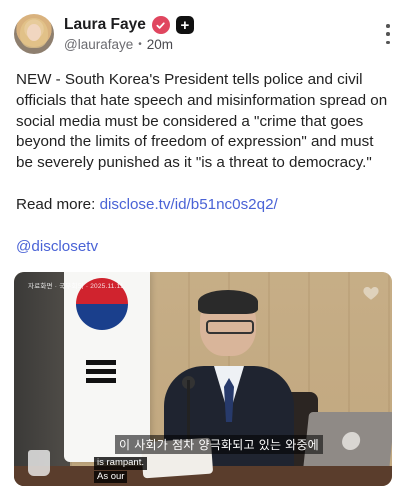 Image resolution: width=407 pixels, height=500 pixels. Describe the element at coordinates (388, 26) in the screenshot. I see `more-vertical-icon` at that location.